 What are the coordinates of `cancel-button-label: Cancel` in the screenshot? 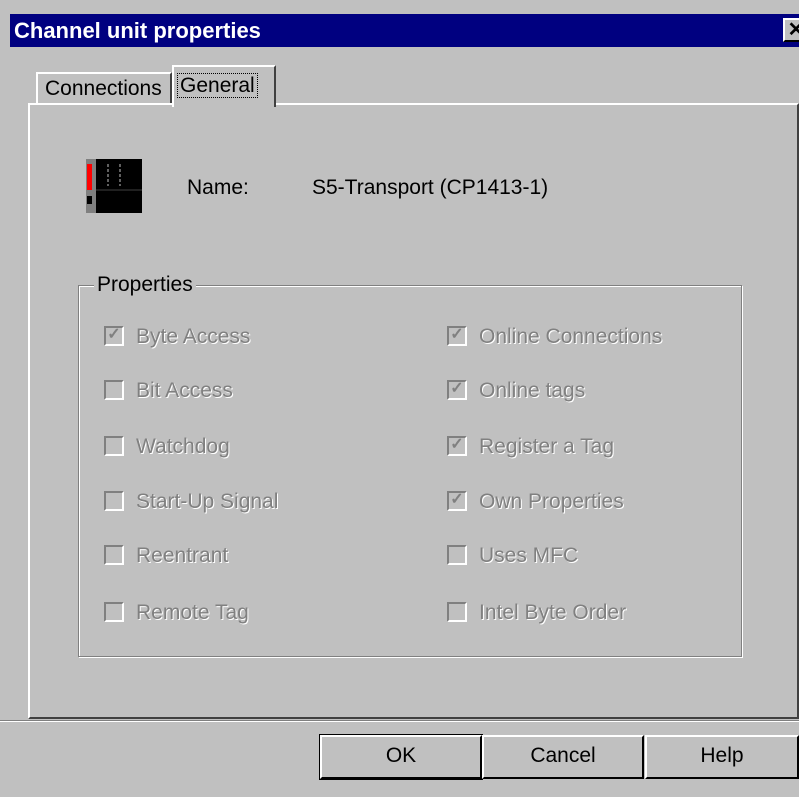 It's located at (563, 755).